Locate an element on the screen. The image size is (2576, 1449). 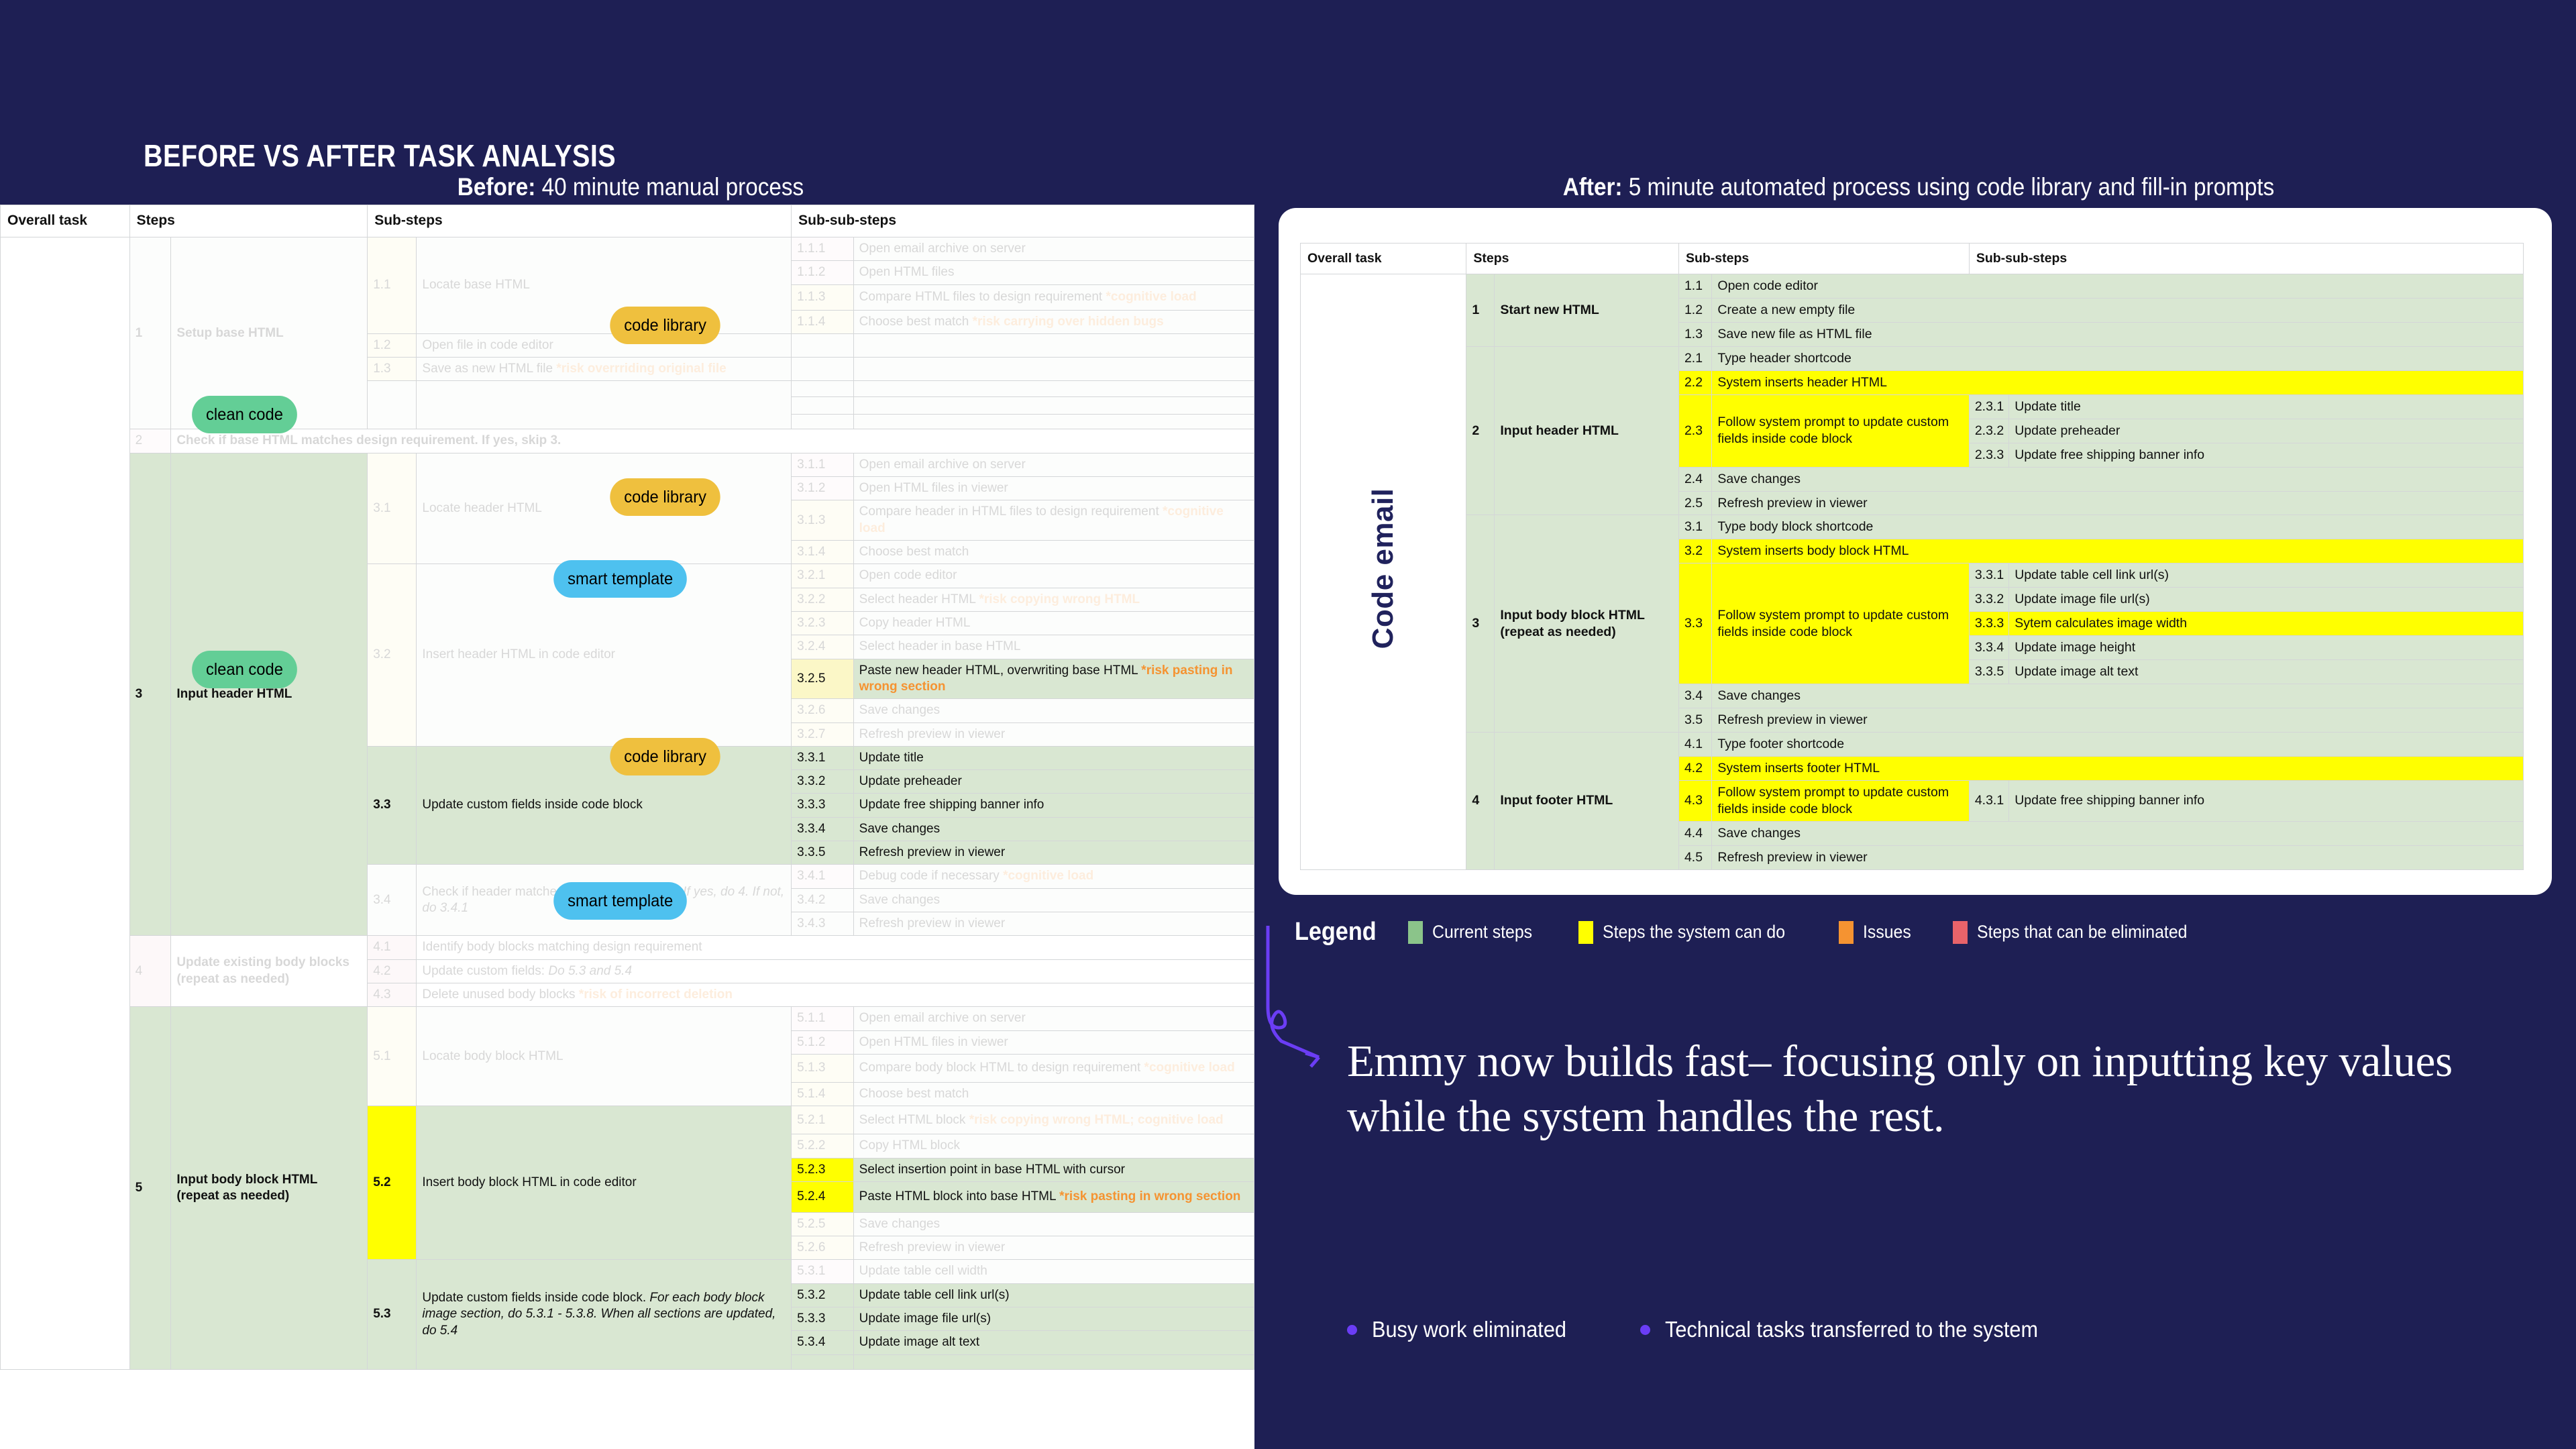
sub-sub-step-label is located at coordinates (1053, 369).